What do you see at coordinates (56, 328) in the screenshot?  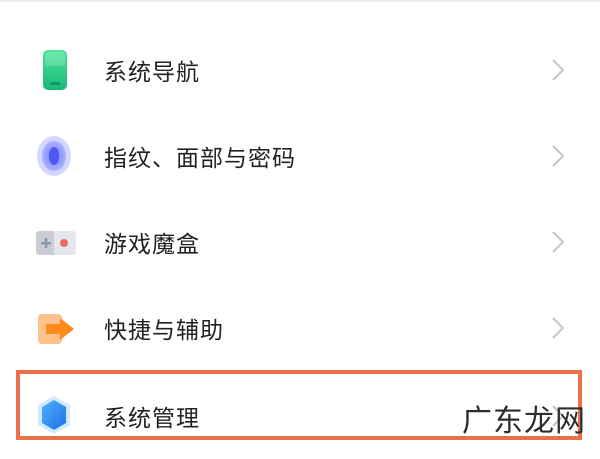 I see `shortcut-arrow-icon` at bounding box center [56, 328].